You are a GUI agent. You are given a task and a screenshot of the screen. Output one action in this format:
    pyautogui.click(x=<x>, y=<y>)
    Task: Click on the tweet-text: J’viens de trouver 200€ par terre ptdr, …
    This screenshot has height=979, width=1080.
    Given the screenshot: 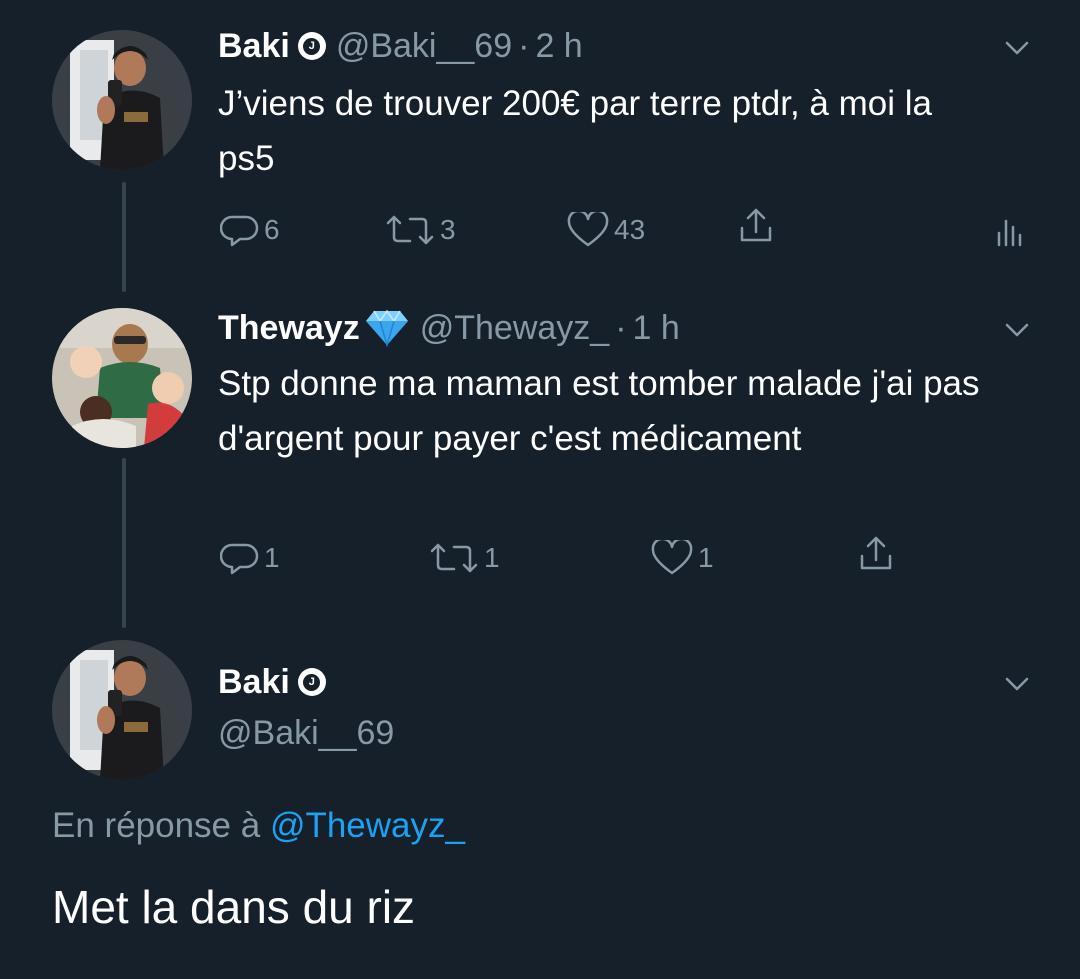 What is the action you would take?
    pyautogui.click(x=575, y=131)
    